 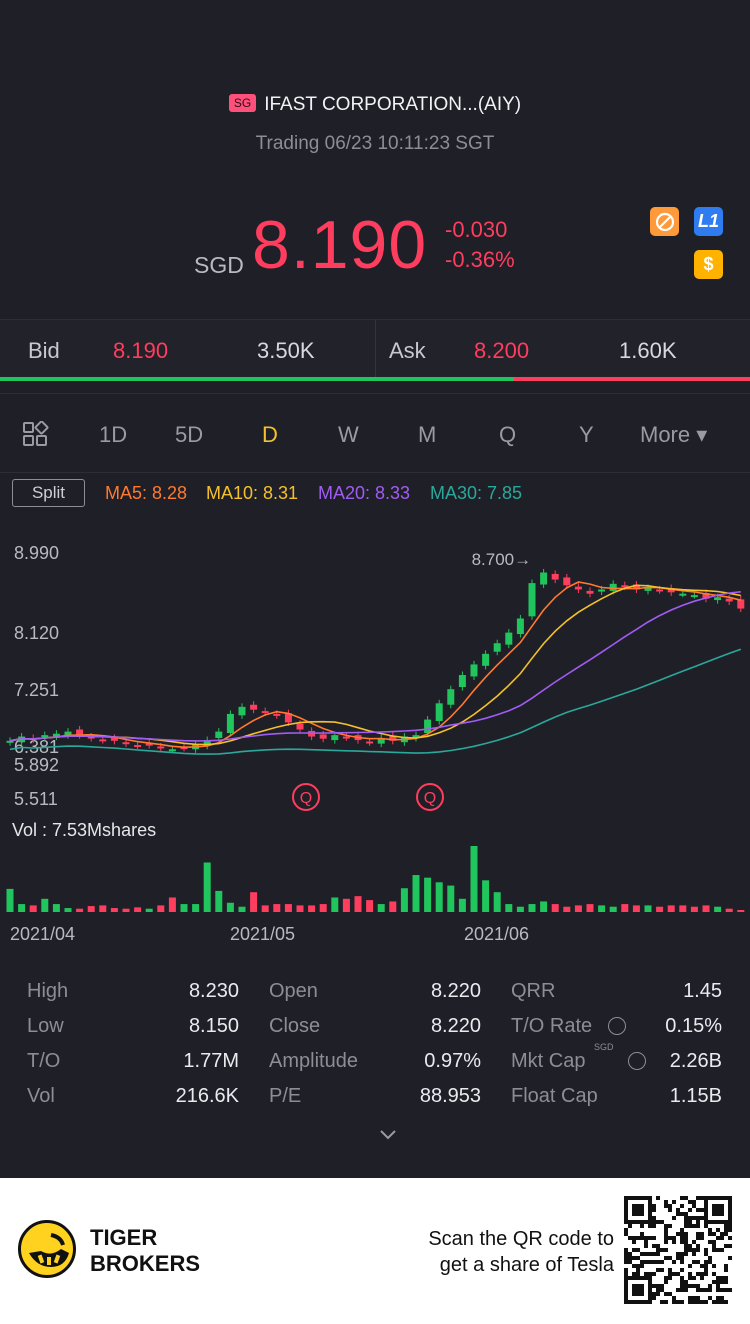 What do you see at coordinates (36, 434) in the screenshot?
I see `layout-grid-icon` at bounding box center [36, 434].